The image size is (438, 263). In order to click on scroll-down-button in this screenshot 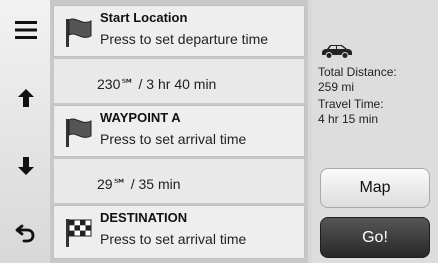, I will do `click(26, 168)`.